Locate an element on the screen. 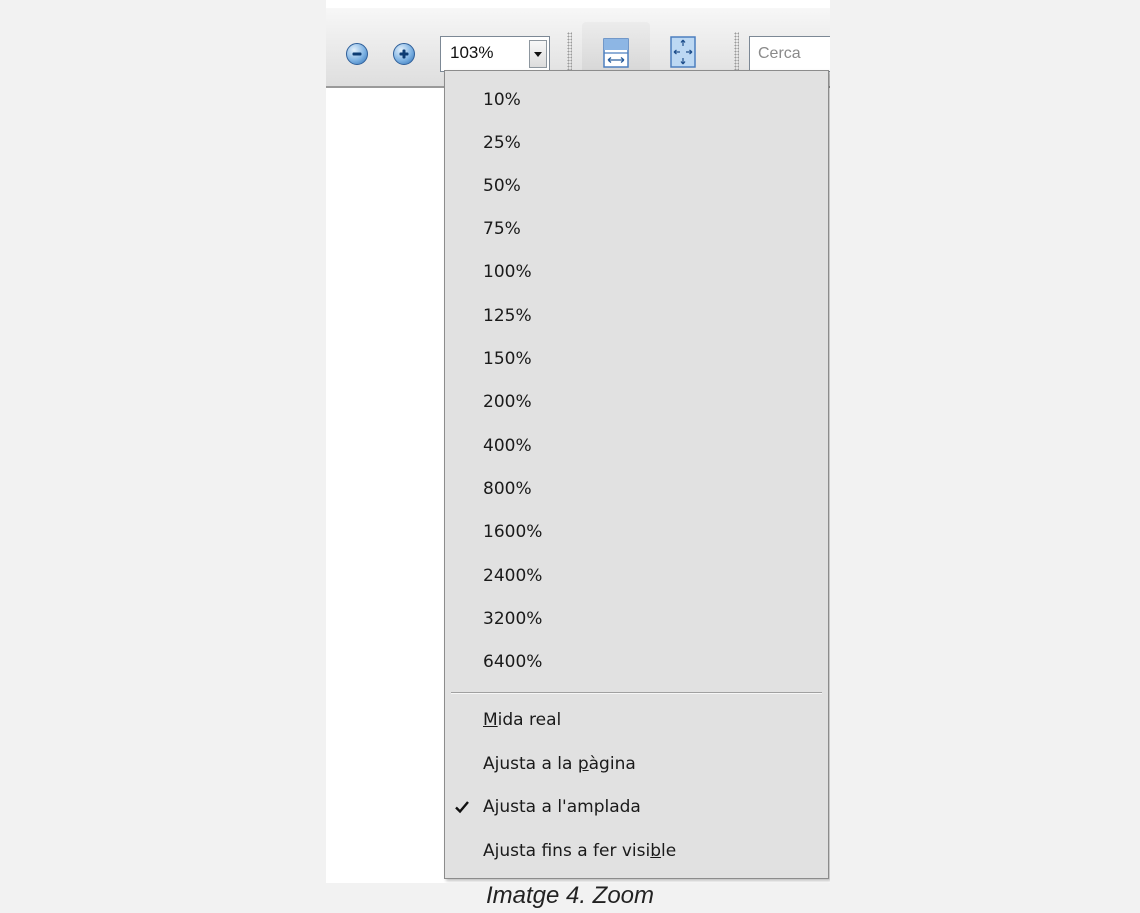 Image resolution: width=1140 pixels, height=913 pixels. zoom-preset-item: 125% is located at coordinates (636, 316).